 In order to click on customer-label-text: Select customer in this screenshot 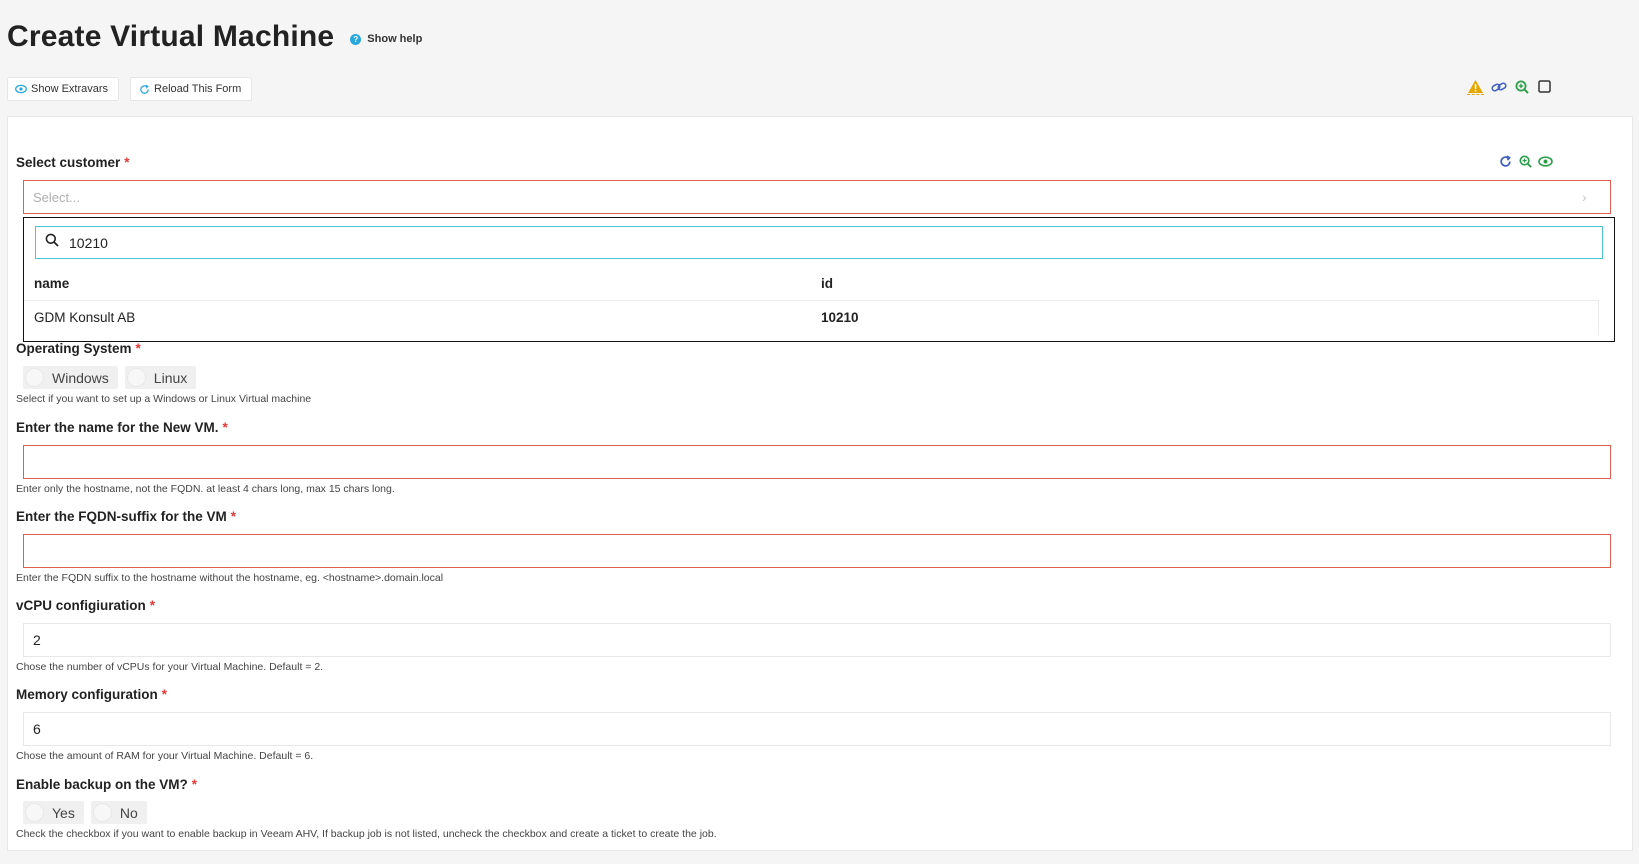, I will do `click(68, 162)`.